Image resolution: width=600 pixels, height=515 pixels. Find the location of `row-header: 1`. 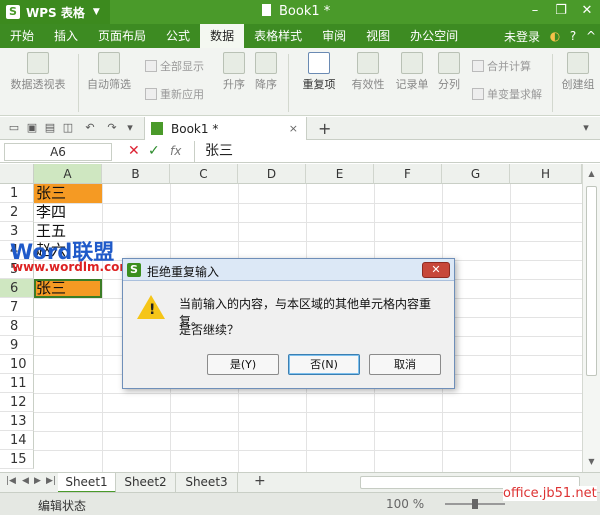

row-header: 1 is located at coordinates (17, 193).